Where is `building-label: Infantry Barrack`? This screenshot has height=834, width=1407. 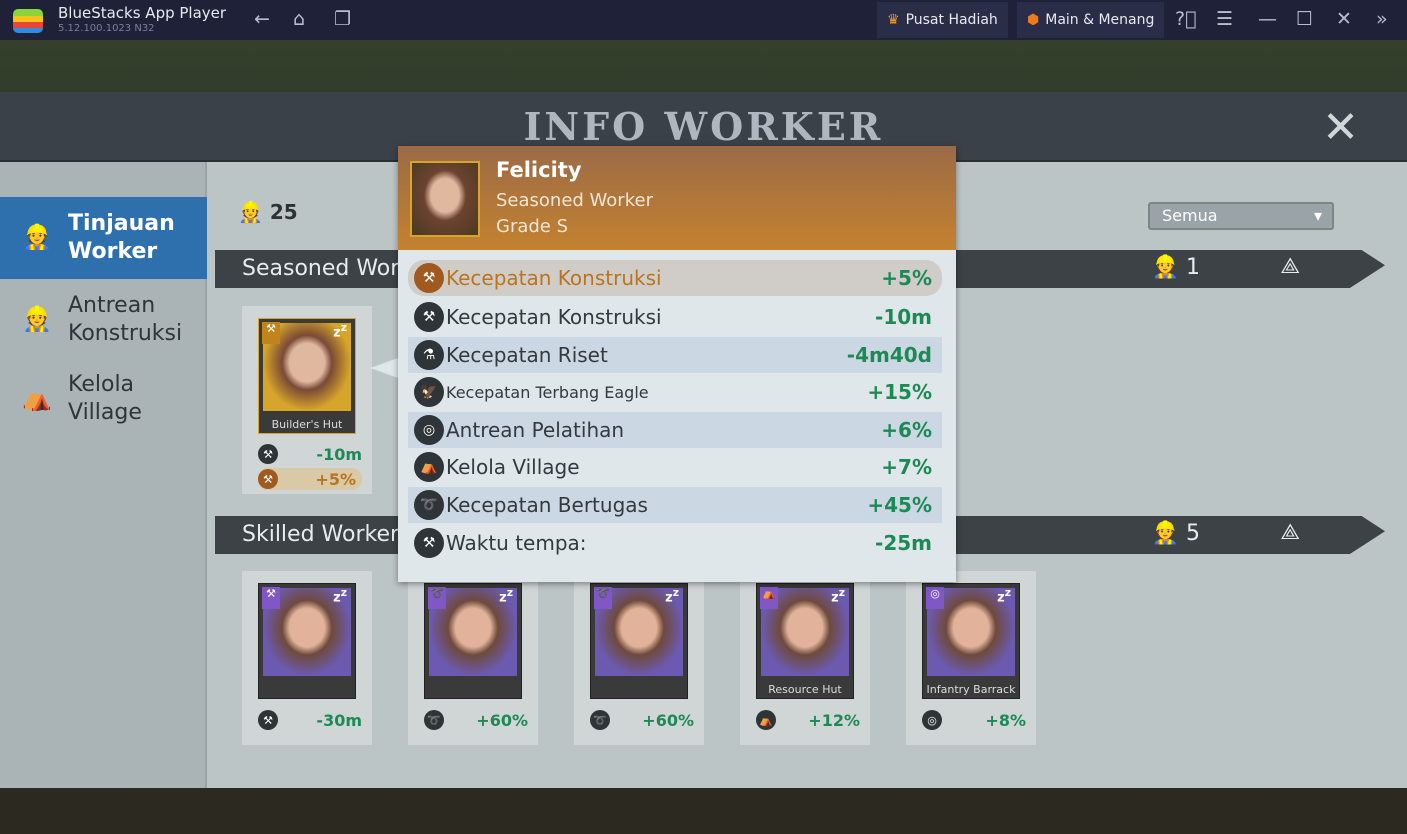
building-label: Infantry Barrack is located at coordinates (971, 689).